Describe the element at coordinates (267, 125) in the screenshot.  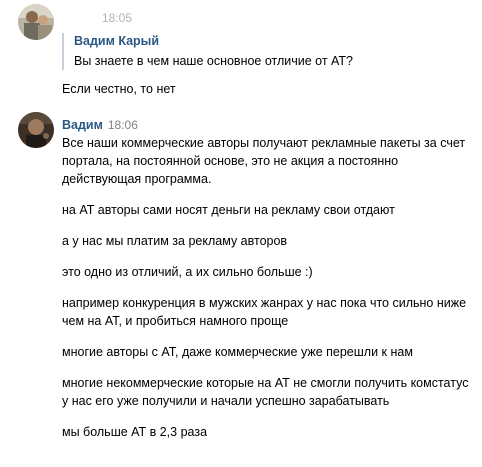
I see `message-header: Вадим 18:06` at that location.